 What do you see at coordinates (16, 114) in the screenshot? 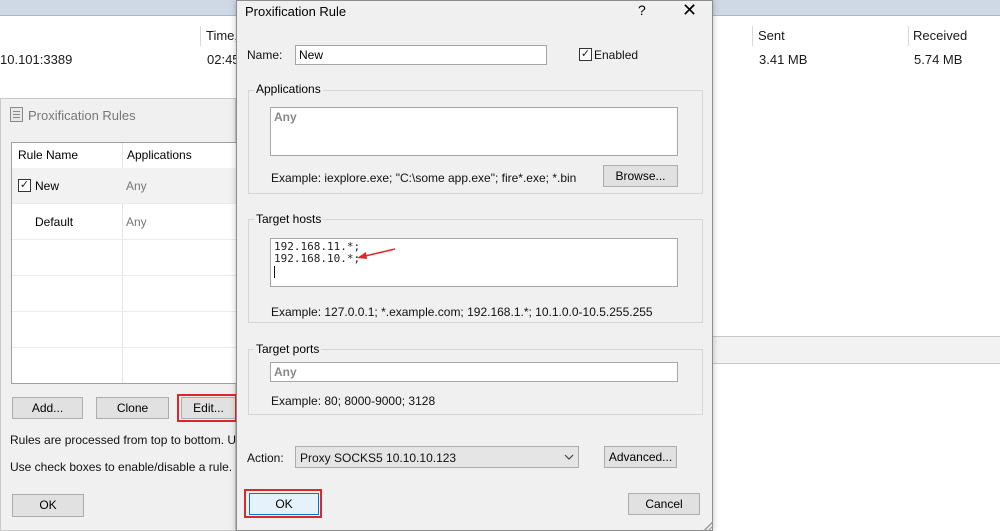
I see `rules-document-icon` at bounding box center [16, 114].